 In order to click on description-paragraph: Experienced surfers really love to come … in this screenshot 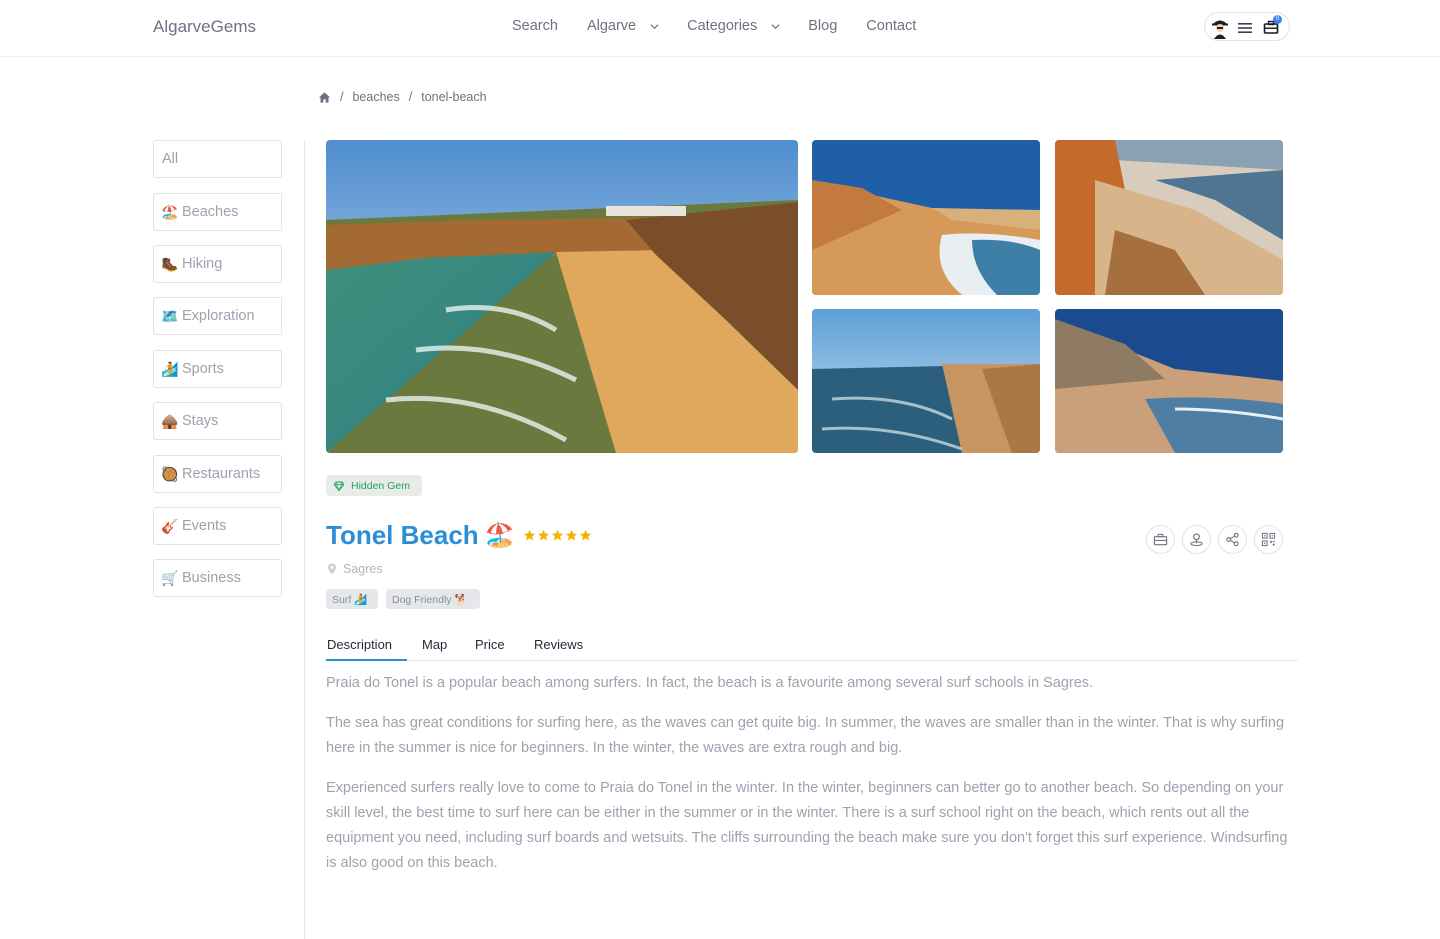, I will do `click(807, 825)`.